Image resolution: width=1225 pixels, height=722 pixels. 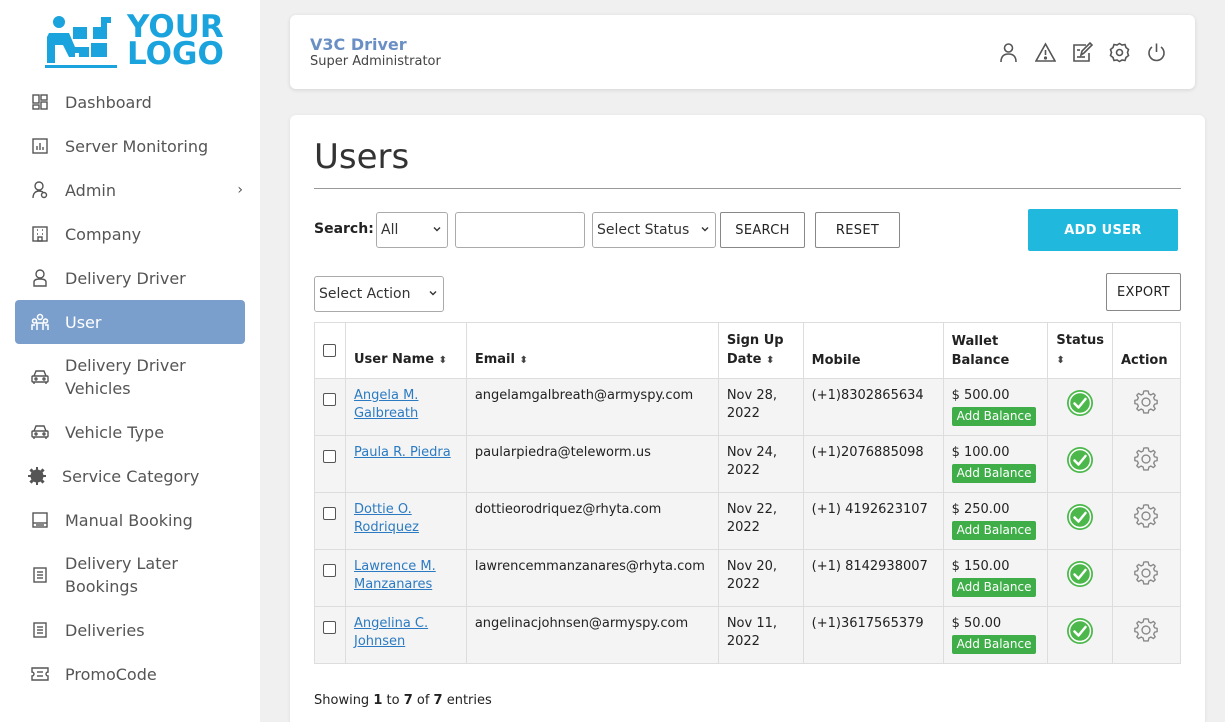 What do you see at coordinates (751, 623) in the screenshot?
I see `signup-date-line1: Nov 11,` at bounding box center [751, 623].